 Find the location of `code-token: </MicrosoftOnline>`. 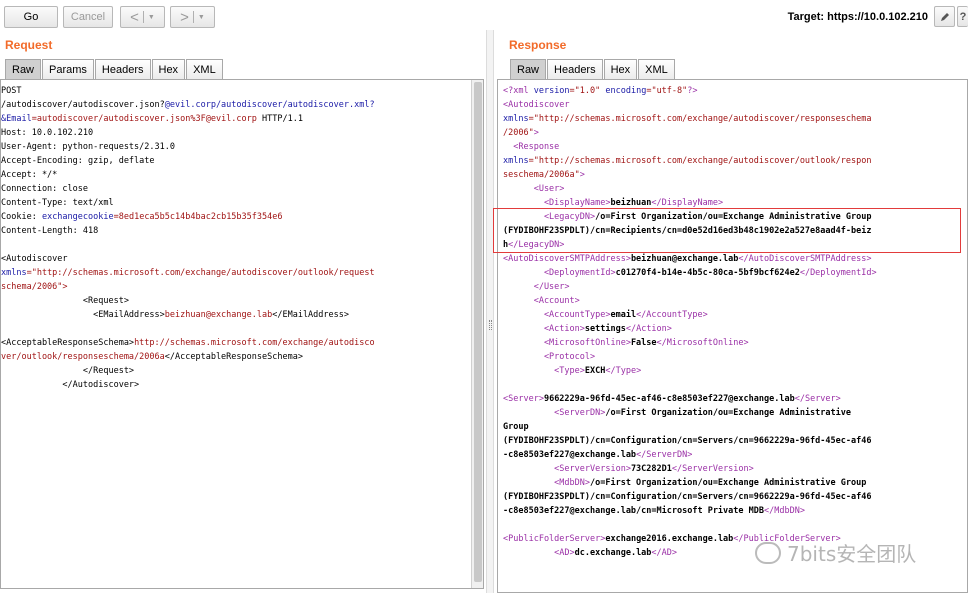

code-token: </MicrosoftOnline> is located at coordinates (702, 343).